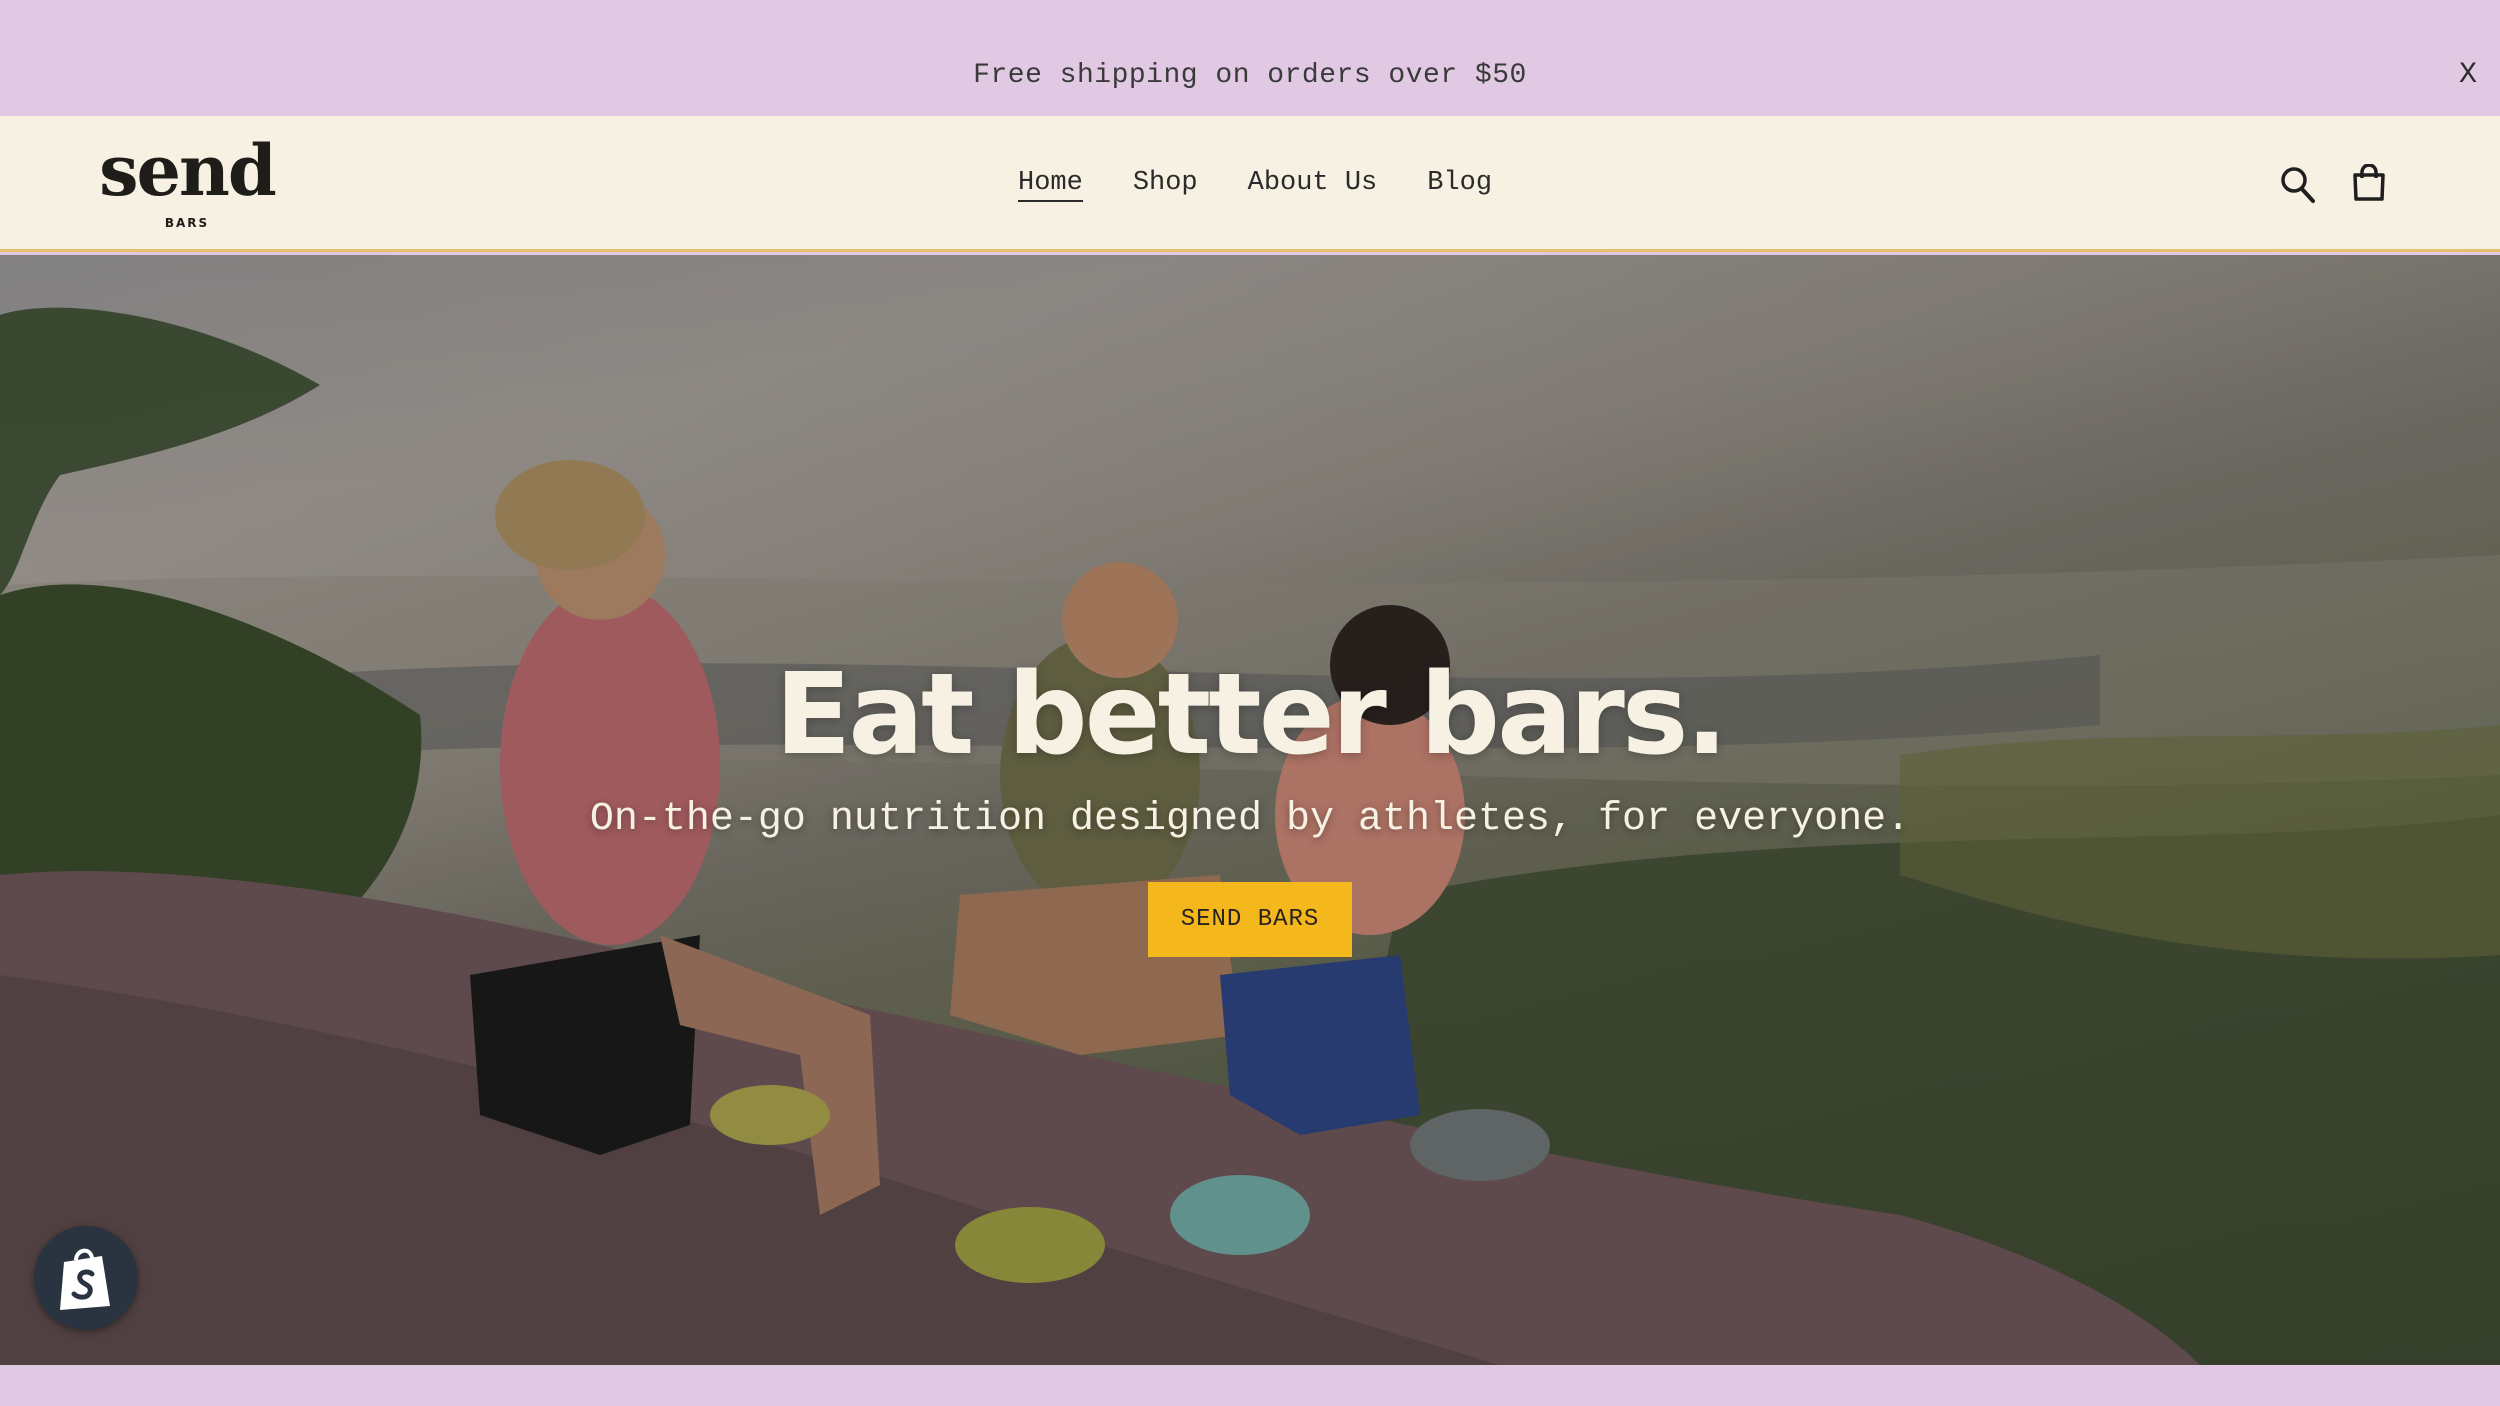  Describe the element at coordinates (1050, 185) in the screenshot. I see `nav-item-home: Home` at that location.